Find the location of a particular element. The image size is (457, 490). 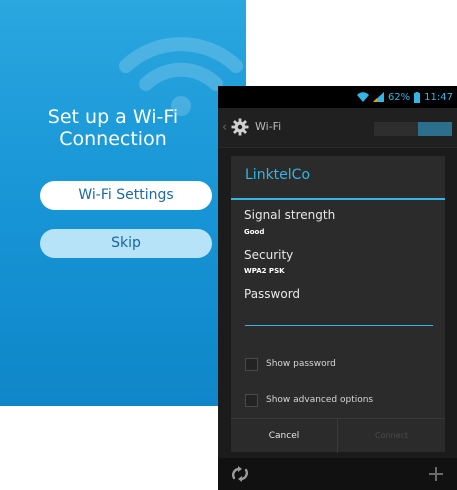

status-indicators: 62% 11:47 is located at coordinates (404, 97).